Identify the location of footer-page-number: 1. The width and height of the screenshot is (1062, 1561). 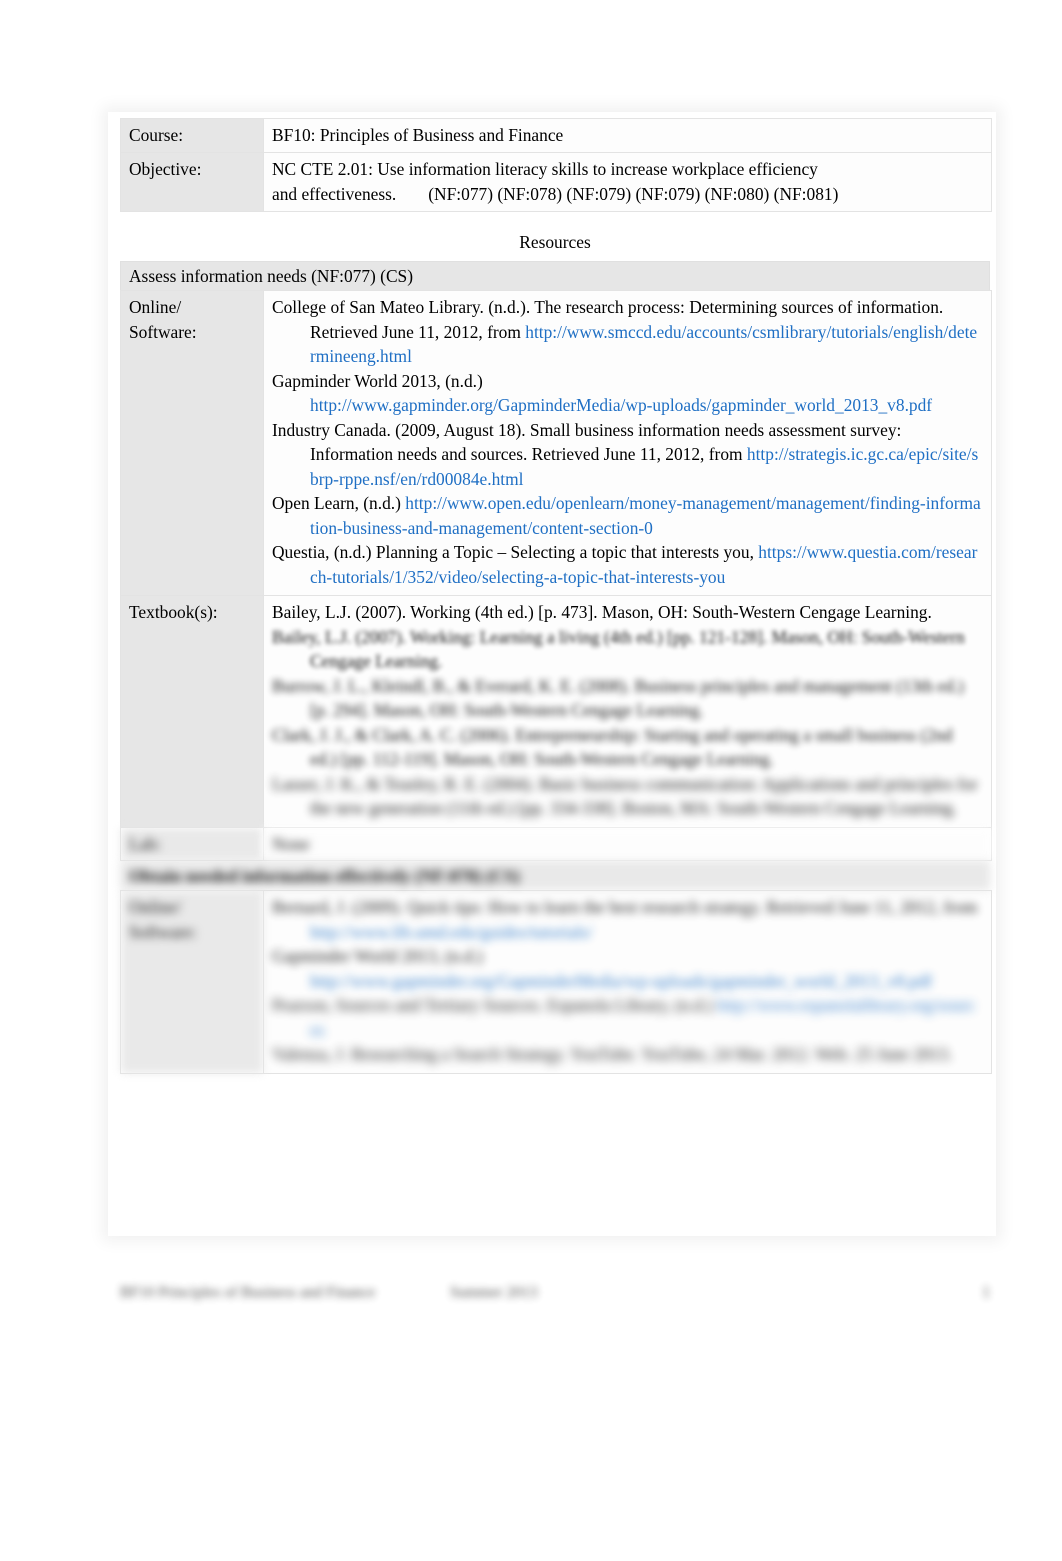
(986, 1292).